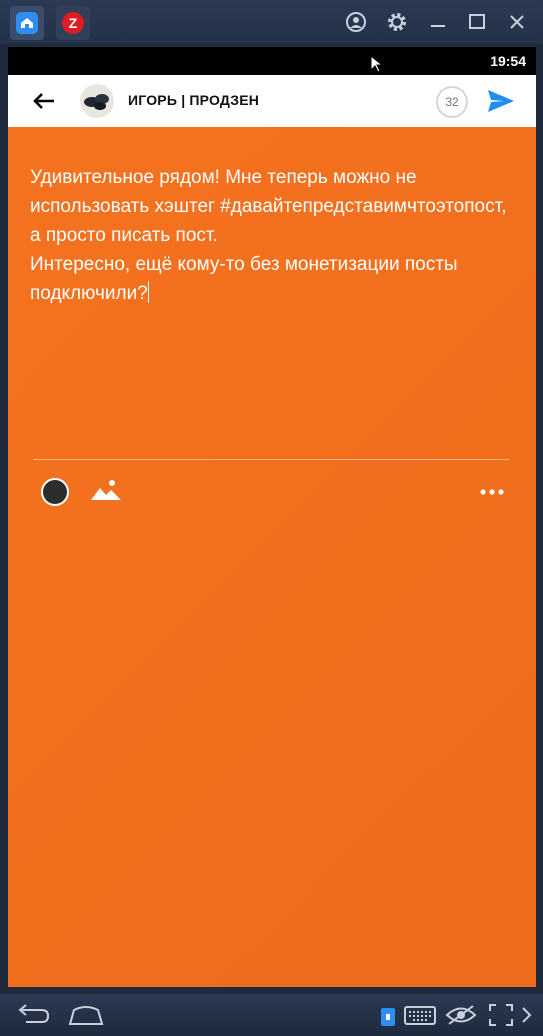 This screenshot has width=543, height=1036. What do you see at coordinates (527, 1015) in the screenshot?
I see `chevron-right-icon` at bounding box center [527, 1015].